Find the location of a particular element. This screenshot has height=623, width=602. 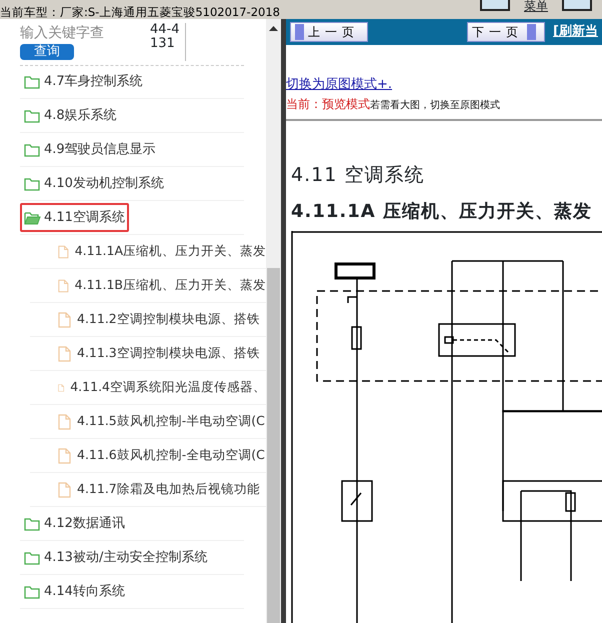

tree-item: 4.14转向系统 is located at coordinates (74, 591).